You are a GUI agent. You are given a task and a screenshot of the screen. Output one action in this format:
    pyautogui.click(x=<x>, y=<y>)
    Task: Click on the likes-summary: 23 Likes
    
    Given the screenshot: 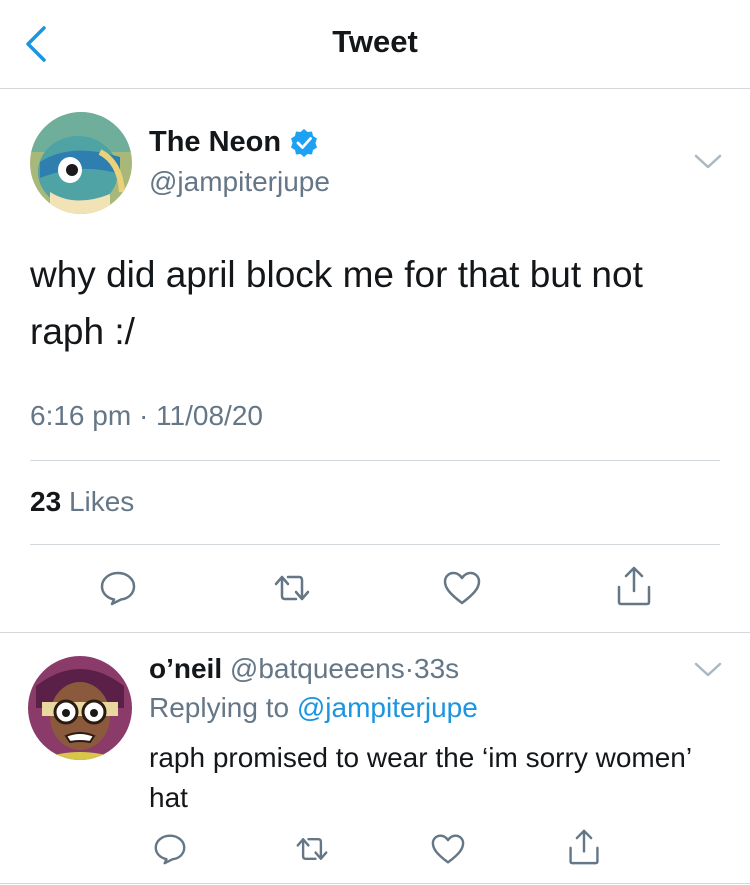 What is the action you would take?
    pyautogui.click(x=82, y=502)
    